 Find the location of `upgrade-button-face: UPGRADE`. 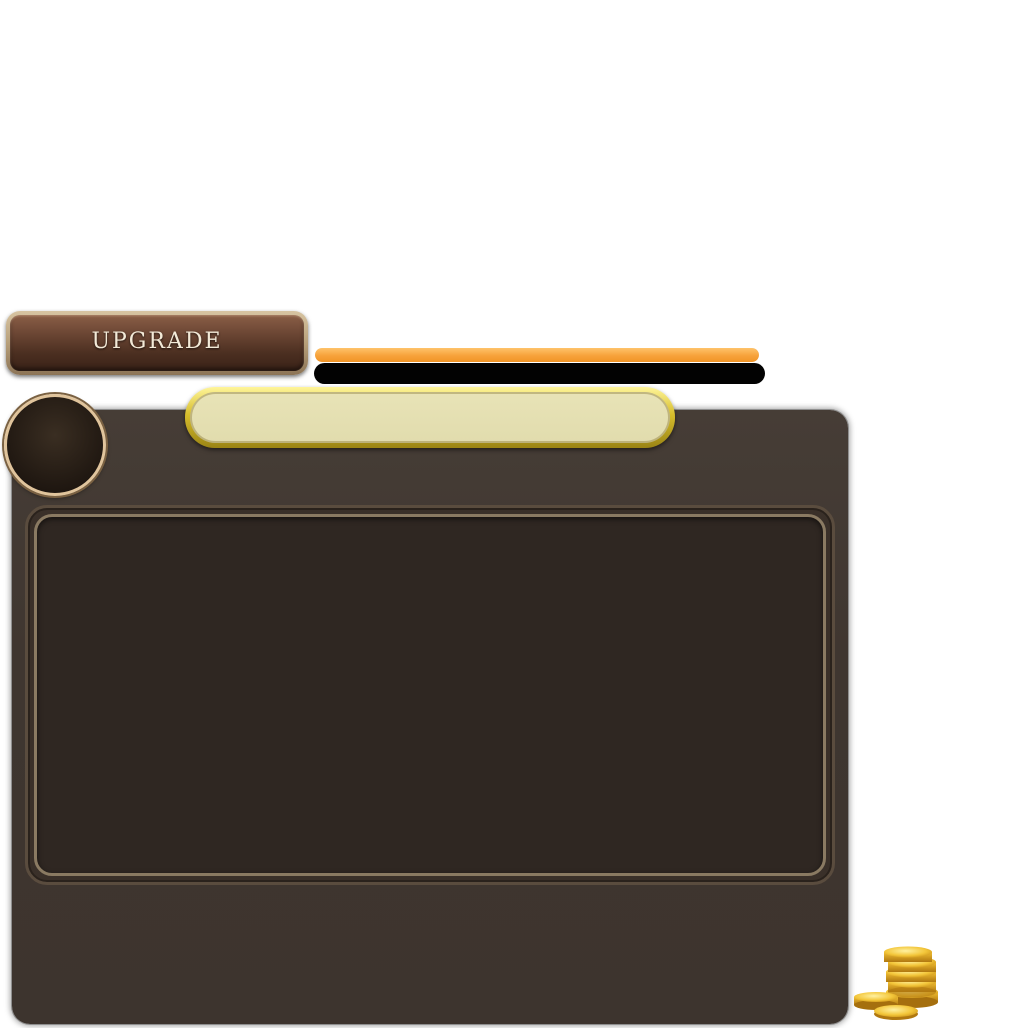

upgrade-button-face: UPGRADE is located at coordinates (157, 343).